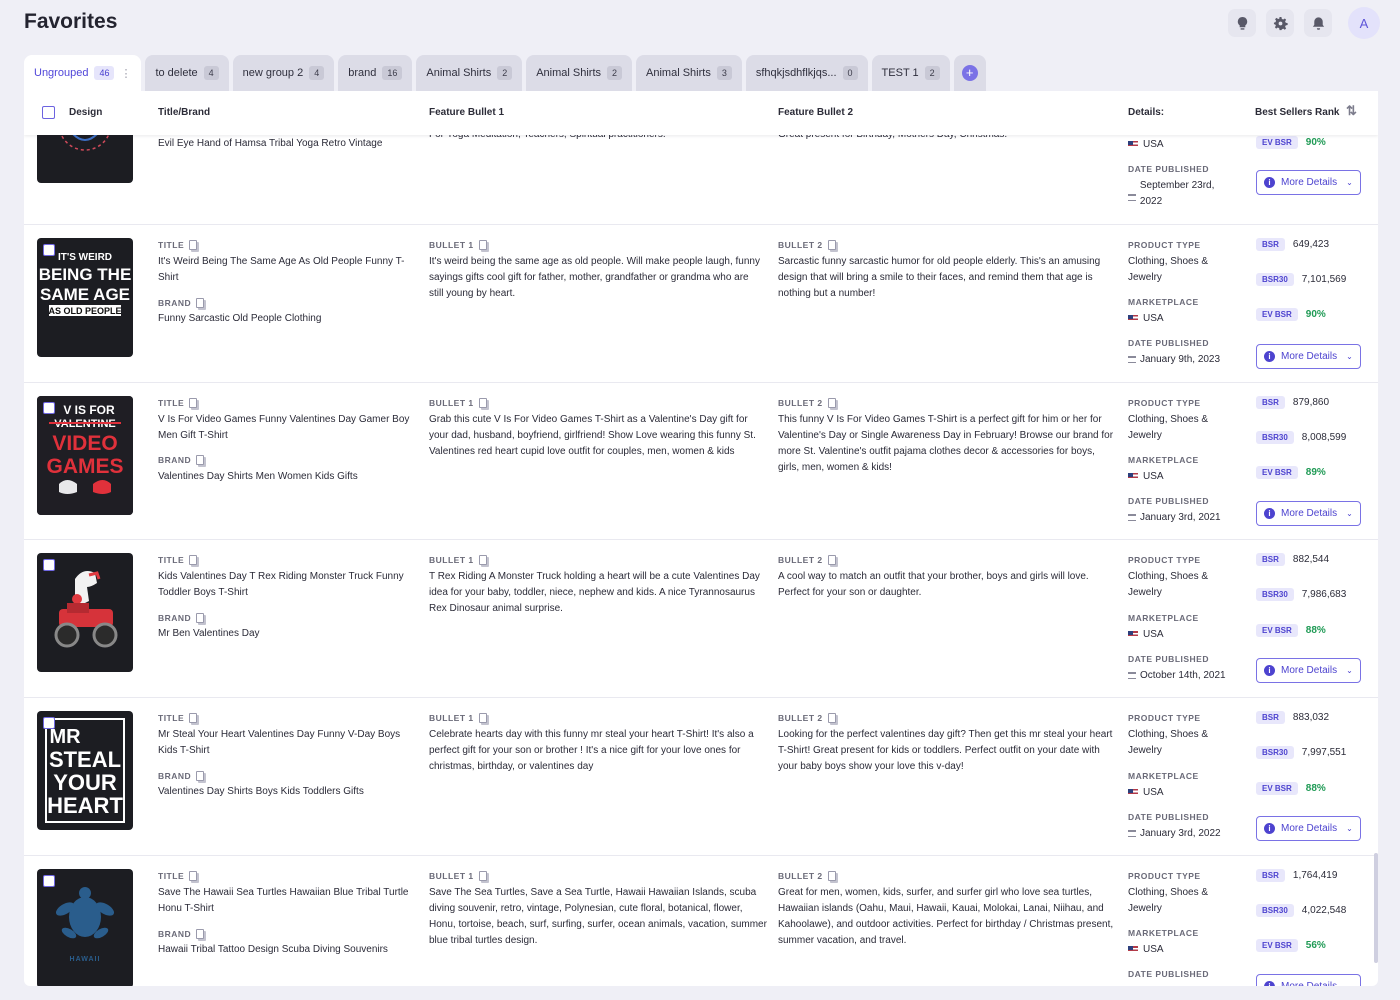 This screenshot has width=1400, height=1000. Describe the element at coordinates (85, 112) in the screenshot. I see `column-header-design: Design` at that location.